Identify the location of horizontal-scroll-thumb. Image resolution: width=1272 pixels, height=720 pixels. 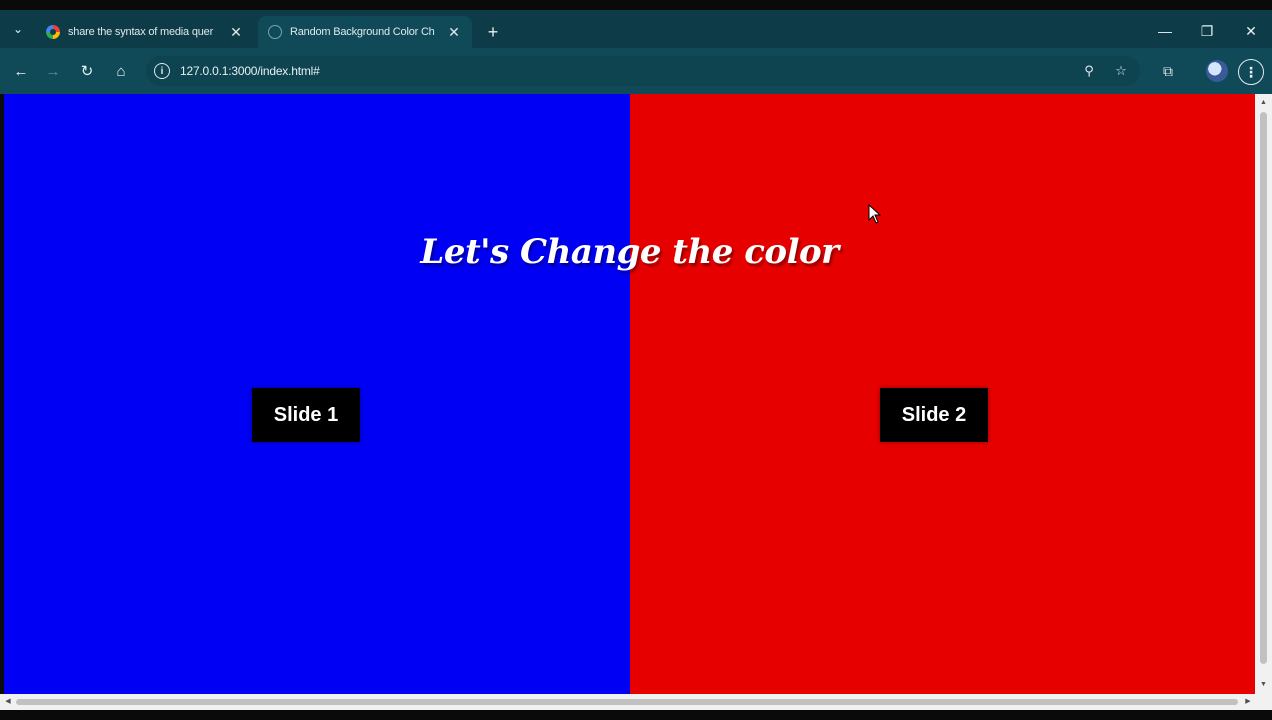
(627, 702).